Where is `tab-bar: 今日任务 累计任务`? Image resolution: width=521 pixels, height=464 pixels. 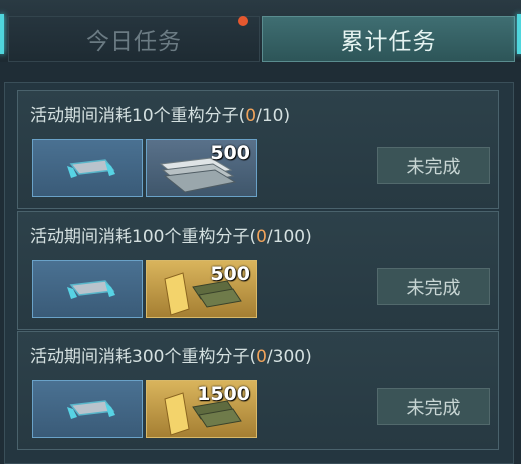 tab-bar: 今日任务 累计任务 is located at coordinates (260, 31).